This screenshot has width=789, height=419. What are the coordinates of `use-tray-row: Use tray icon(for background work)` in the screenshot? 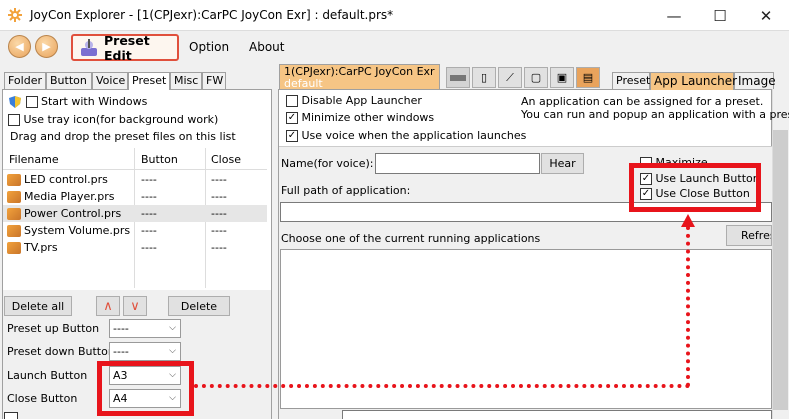 It's located at (113, 119).